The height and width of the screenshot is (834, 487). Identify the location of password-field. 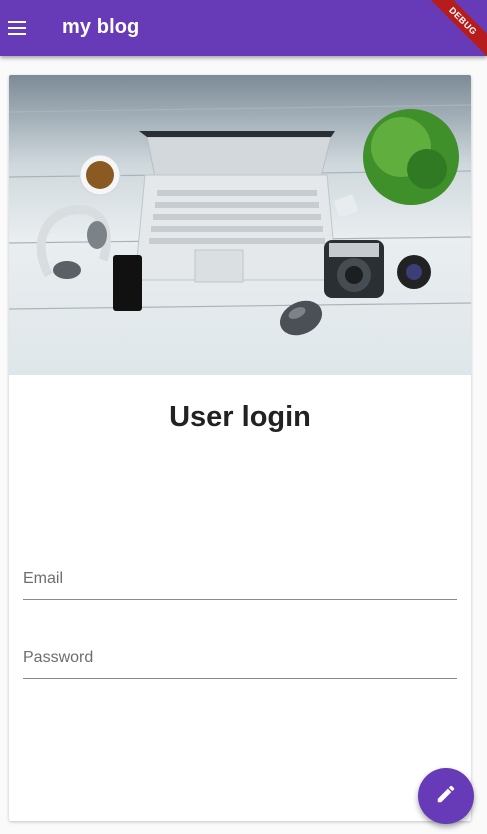
(240, 658).